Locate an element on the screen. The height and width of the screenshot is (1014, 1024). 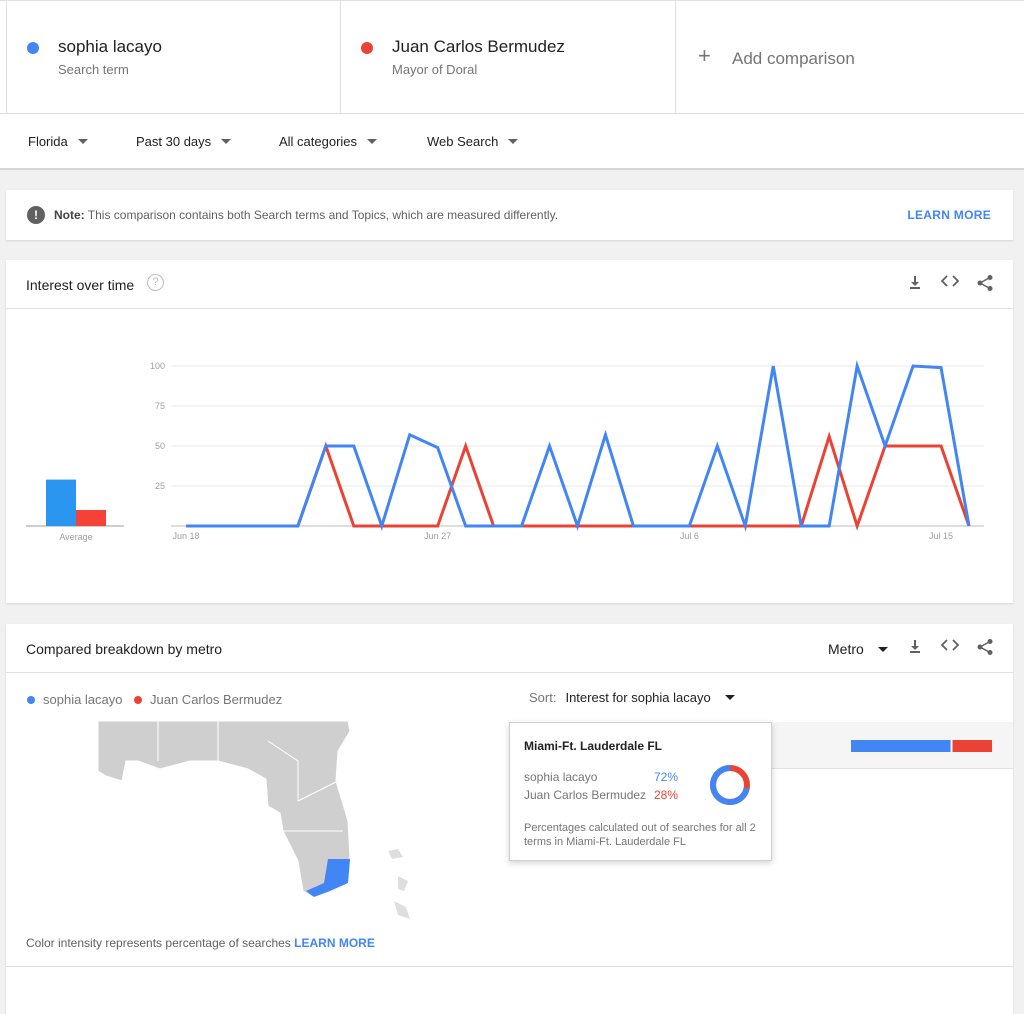
term-2-color-dot is located at coordinates (367, 48).